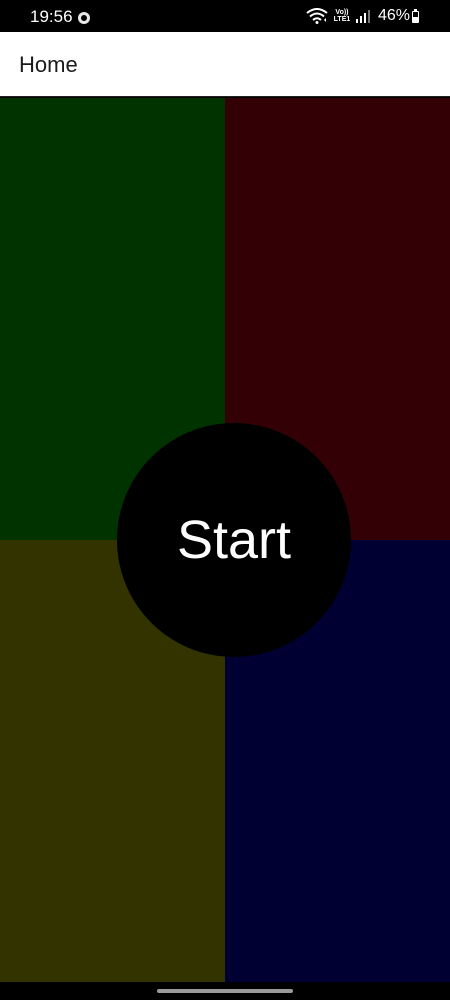 The width and height of the screenshot is (450, 1000). Describe the element at coordinates (225, 16) in the screenshot. I see `status-bar: 19:56 Vo)) LTE1 46%` at that location.